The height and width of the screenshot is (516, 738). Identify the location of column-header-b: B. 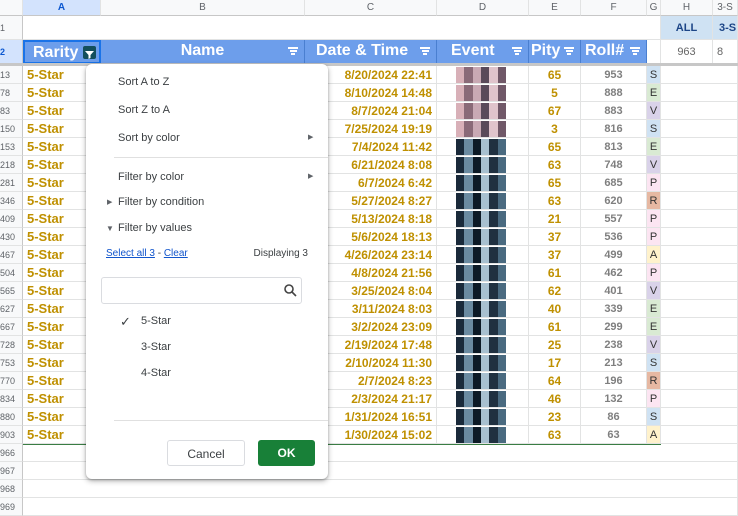
(203, 8).